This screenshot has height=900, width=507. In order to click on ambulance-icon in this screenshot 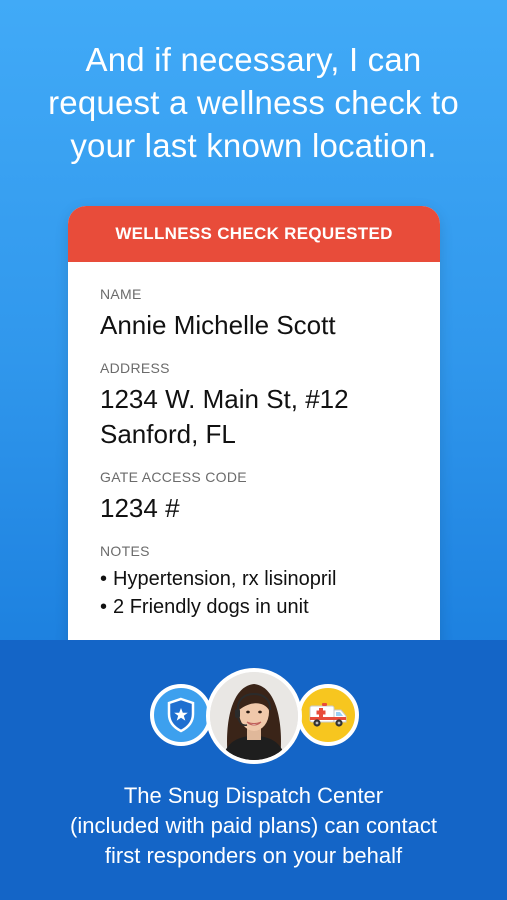, I will do `click(328, 715)`.